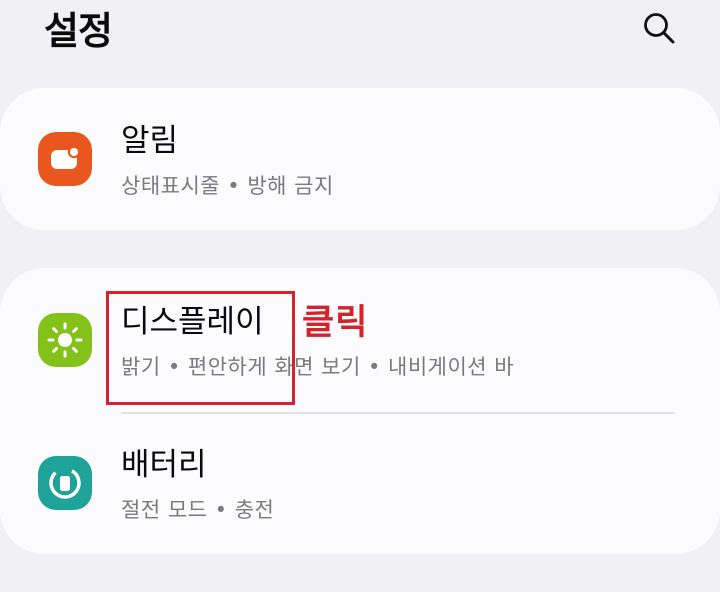  Describe the element at coordinates (198, 510) in the screenshot. I see `item-subtitle: 절전 모드 • 충전` at that location.